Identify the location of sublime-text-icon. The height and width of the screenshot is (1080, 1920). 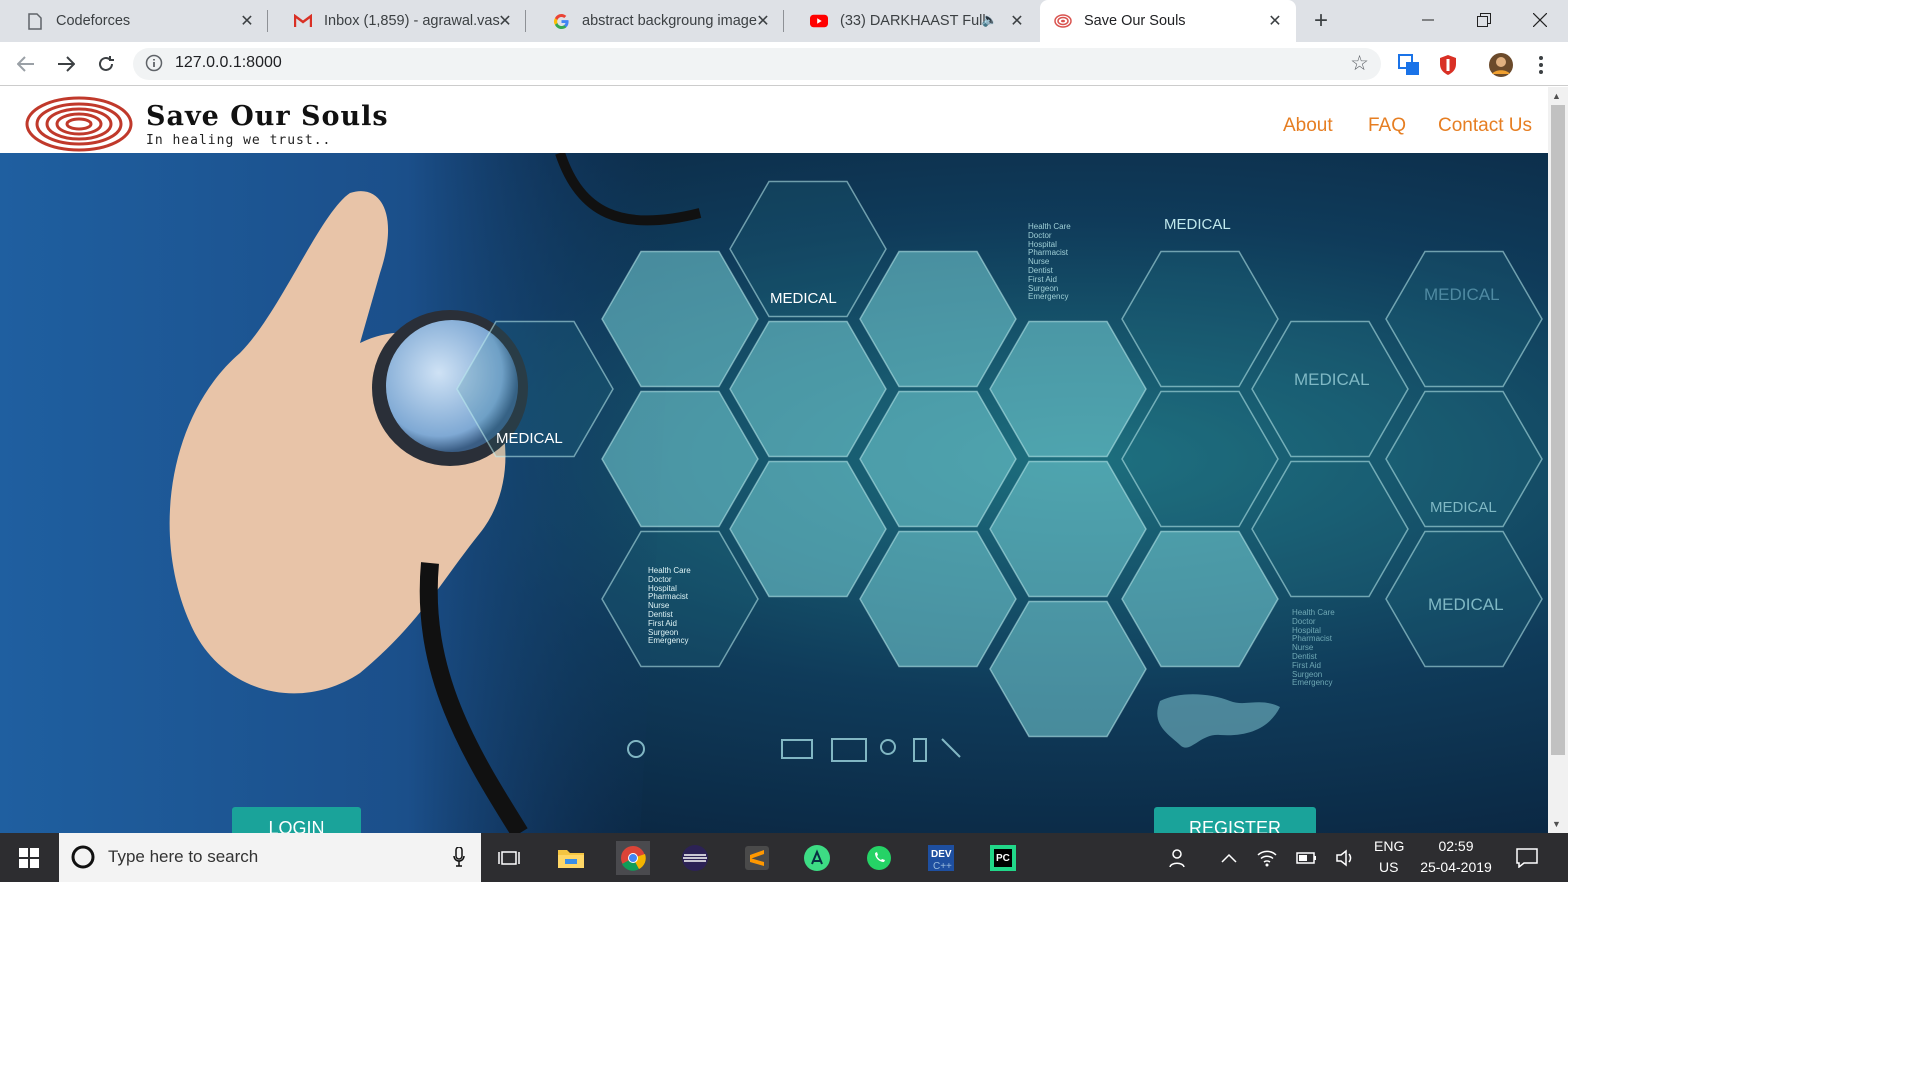
(757, 858).